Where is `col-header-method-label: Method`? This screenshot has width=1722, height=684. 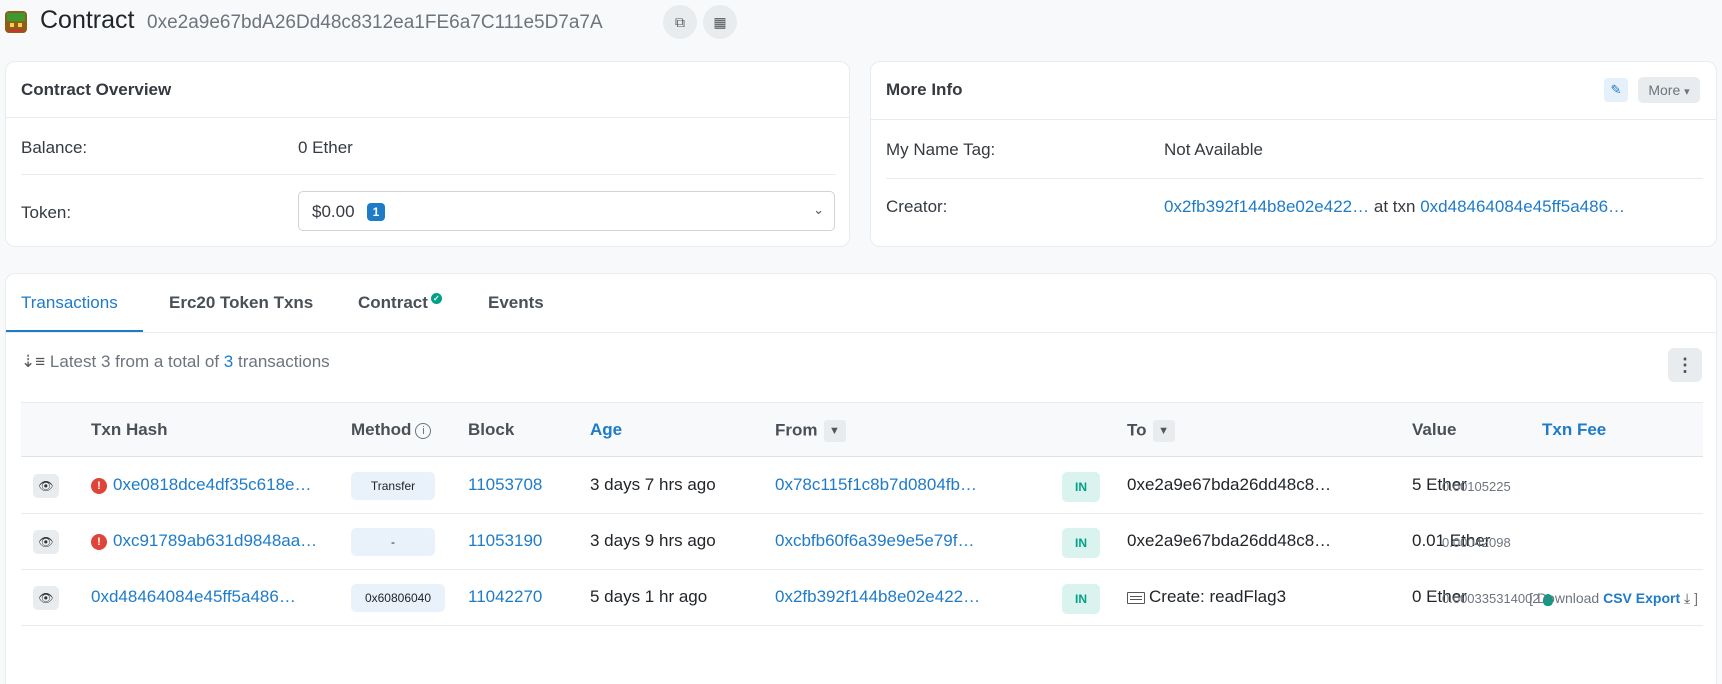 col-header-method-label: Method is located at coordinates (381, 429).